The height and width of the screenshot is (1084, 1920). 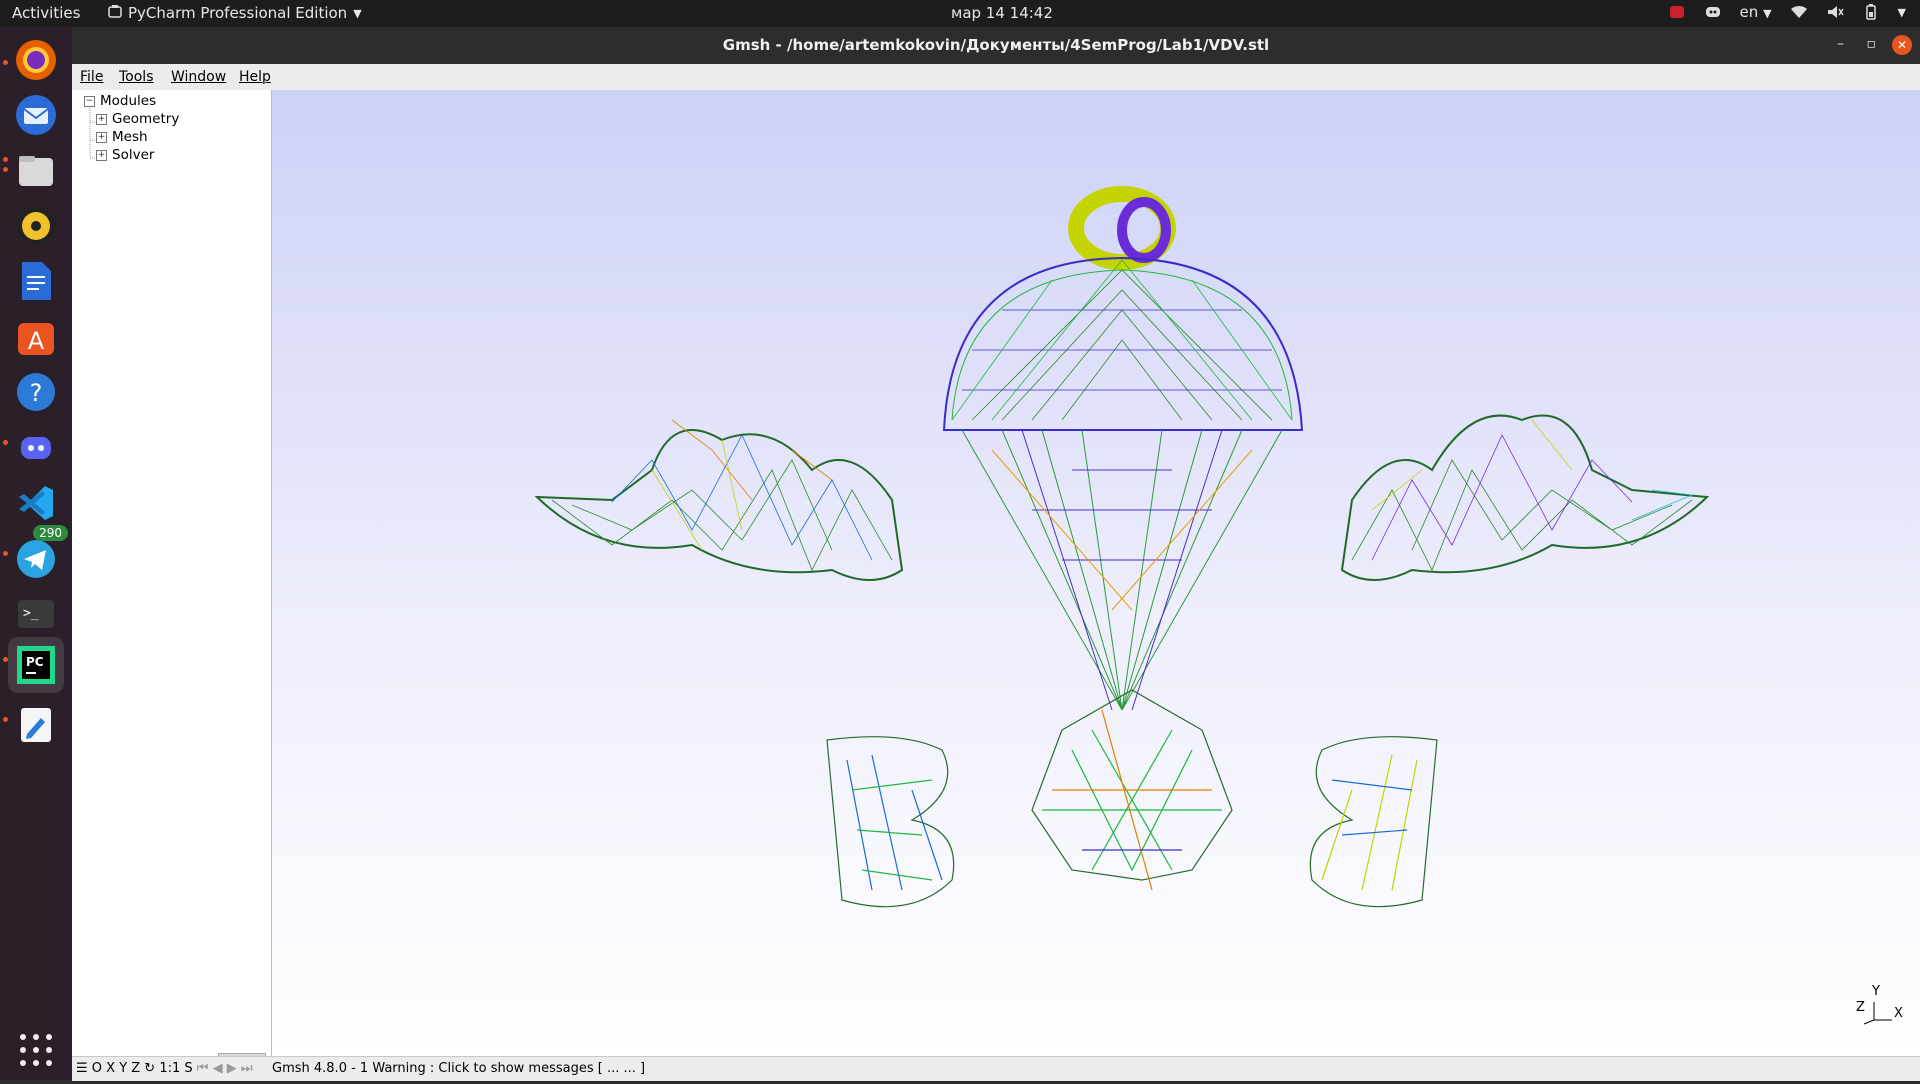 I want to click on discord-tray-icon, so click(x=1713, y=12).